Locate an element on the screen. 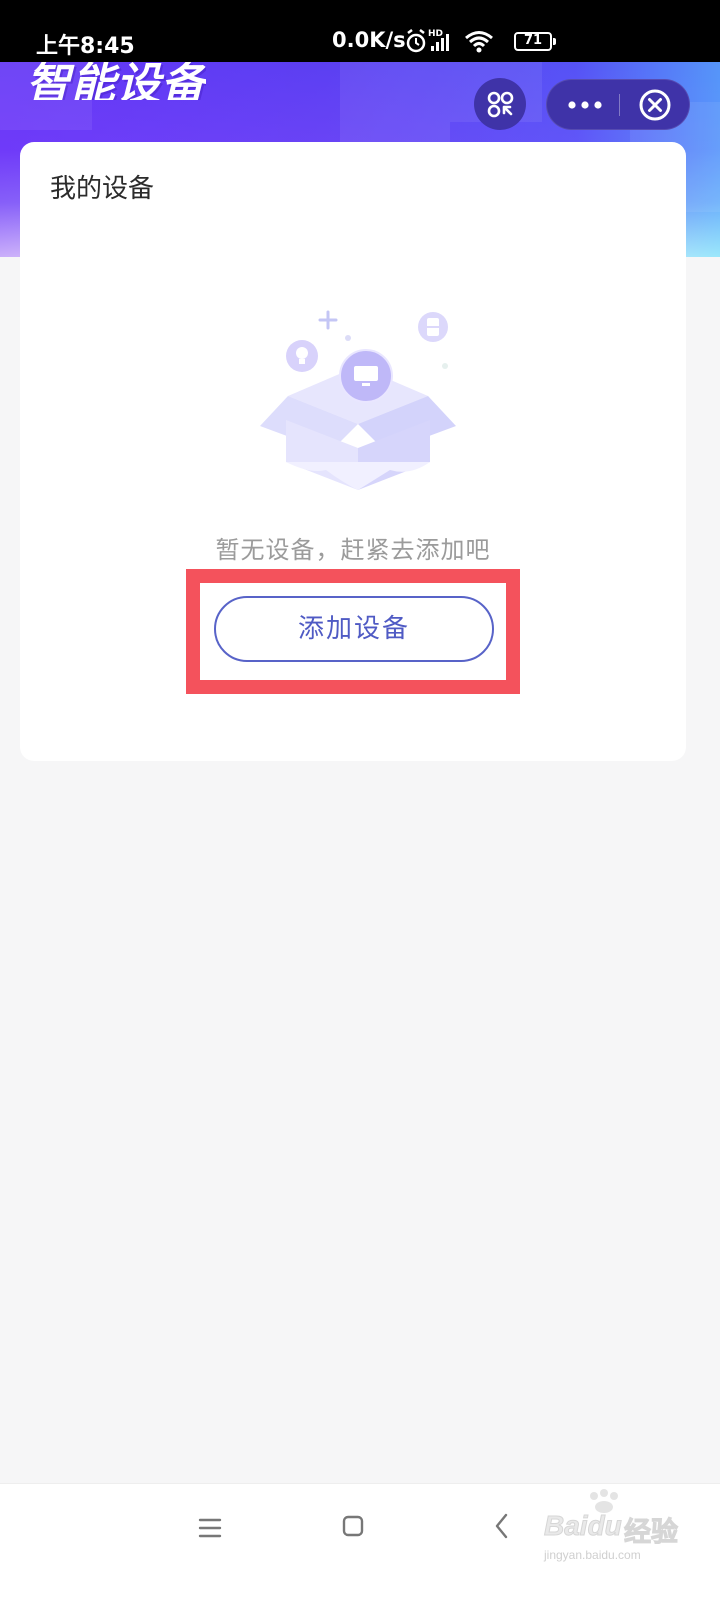 This screenshot has height=1601, width=720. wifi-icon is located at coordinates (479, 42).